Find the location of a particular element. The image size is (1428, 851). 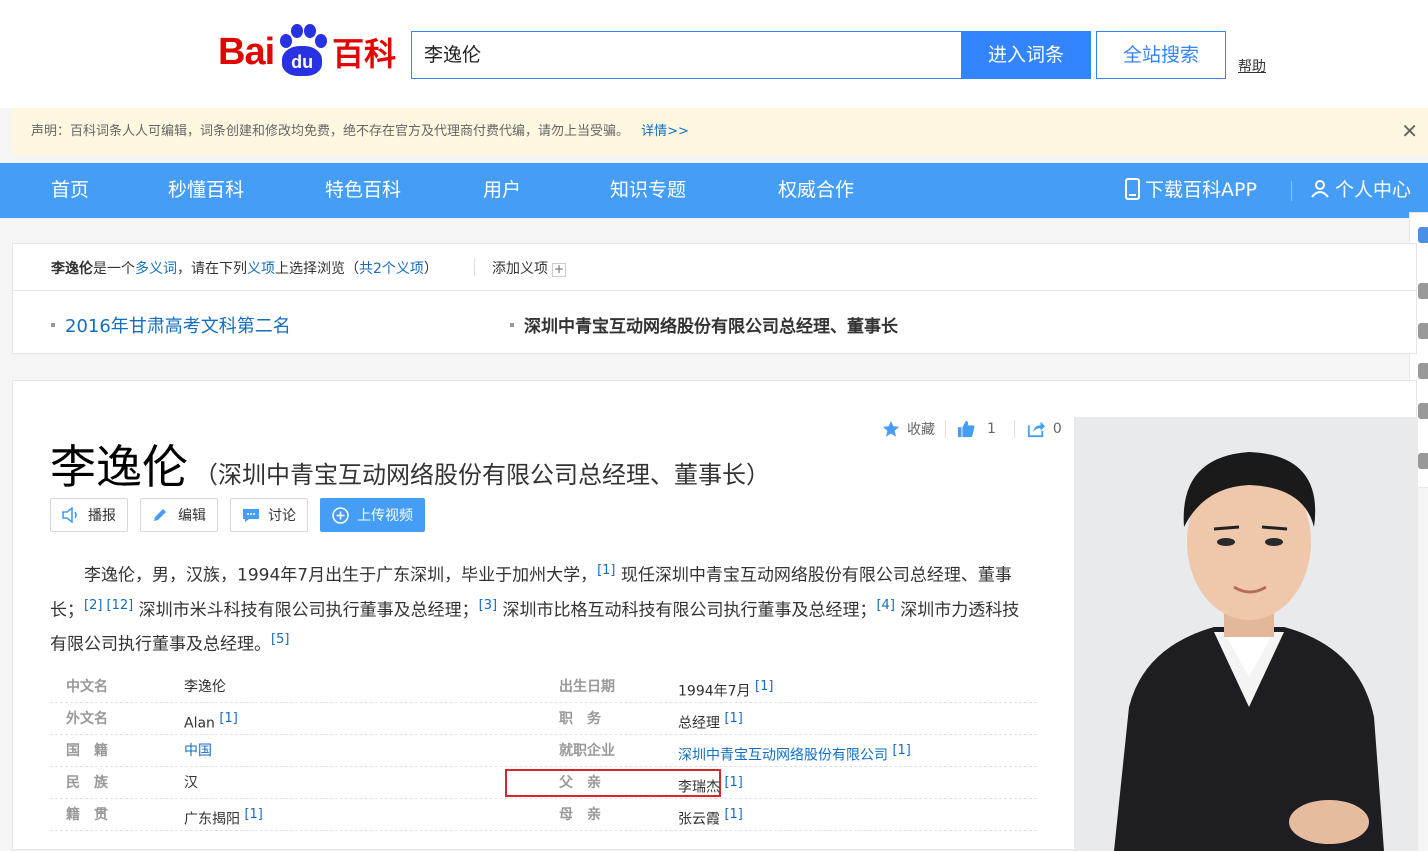

meaning-option-current: 深圳中青宝互动网络股份有限公司总经理、董事长 is located at coordinates (704, 324).